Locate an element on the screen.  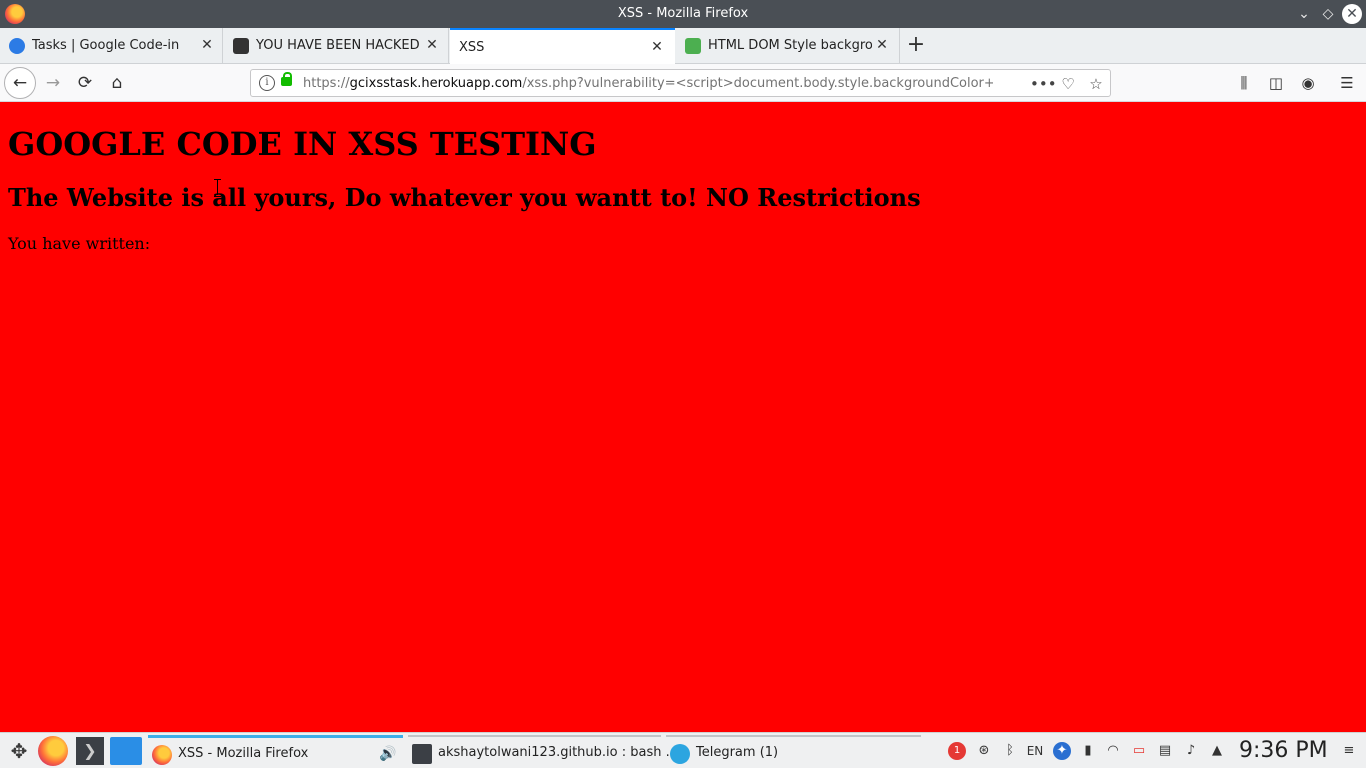
new-tab-button: + is located at coordinates (916, 45).